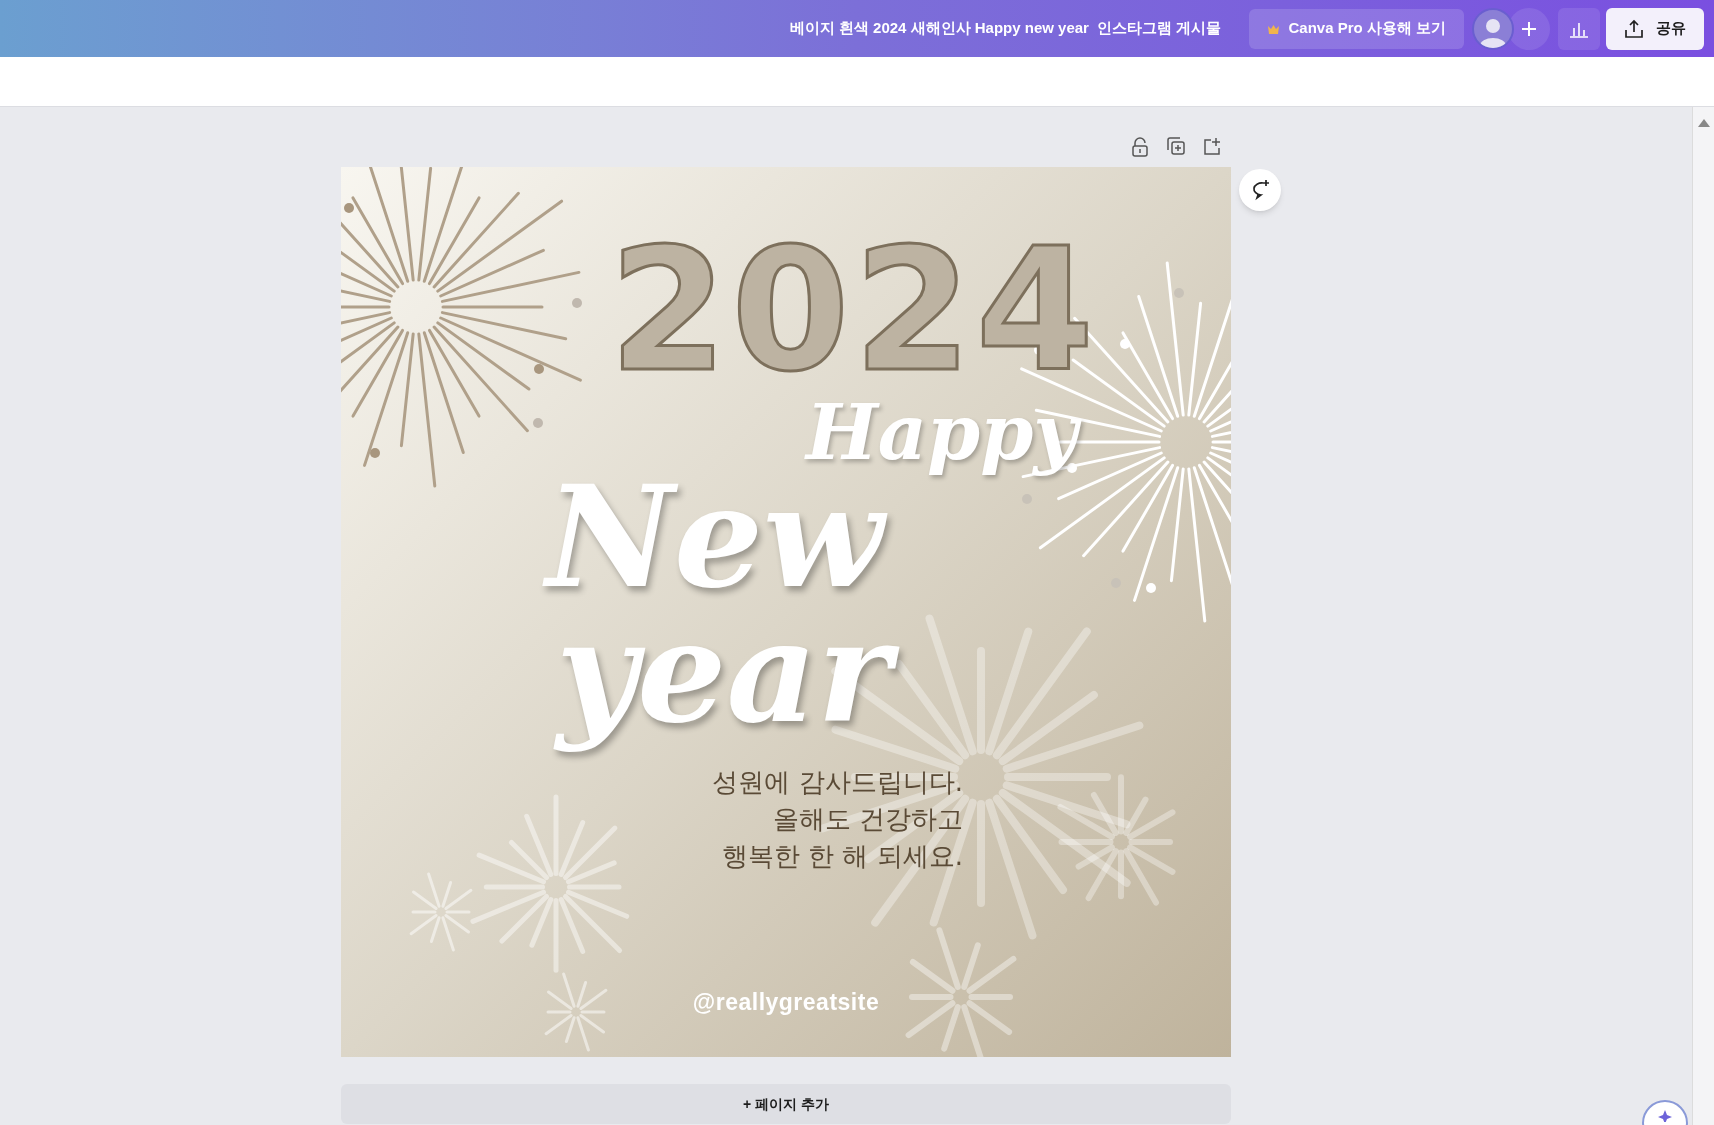 Image resolution: width=1714 pixels, height=1125 pixels. Describe the element at coordinates (1655, 28) in the screenshot. I see `share-button: 공유` at that location.